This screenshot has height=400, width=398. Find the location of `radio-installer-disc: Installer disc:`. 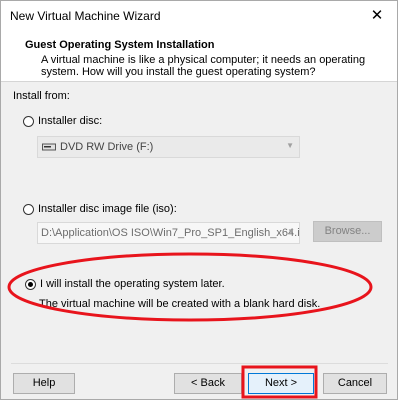

radio-installer-disc: Installer disc: is located at coordinates (62, 121).